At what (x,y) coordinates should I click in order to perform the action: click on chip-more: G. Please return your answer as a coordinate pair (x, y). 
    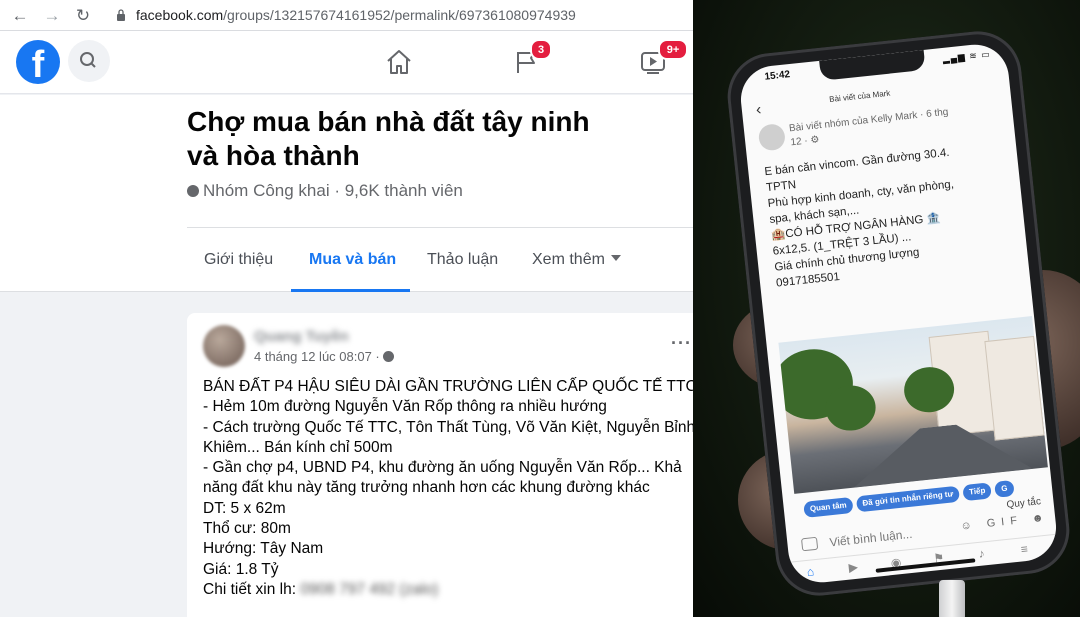
    Looking at the image, I should click on (1004, 488).